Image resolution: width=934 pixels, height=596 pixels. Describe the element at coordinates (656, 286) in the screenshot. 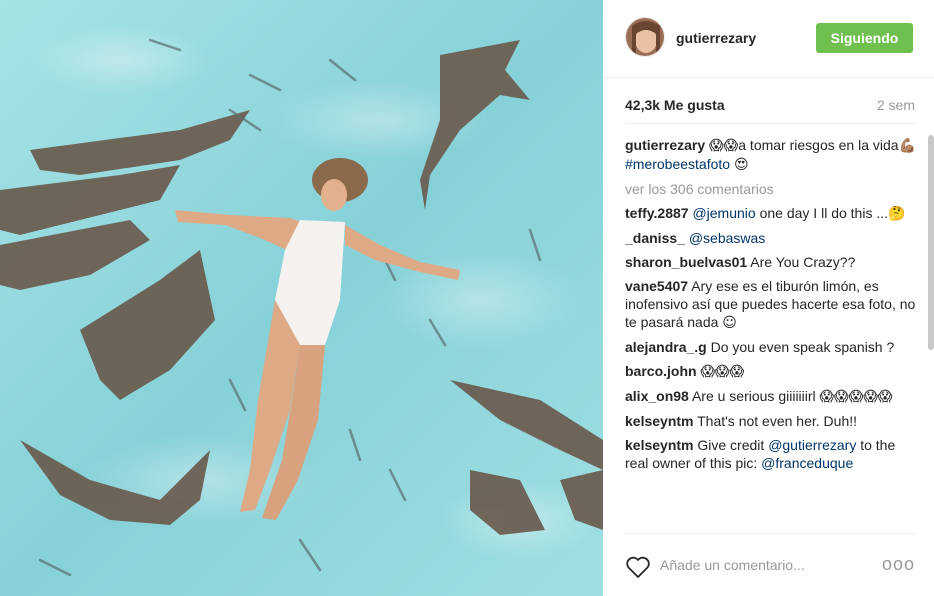

I see `comment-username: vane5407` at that location.